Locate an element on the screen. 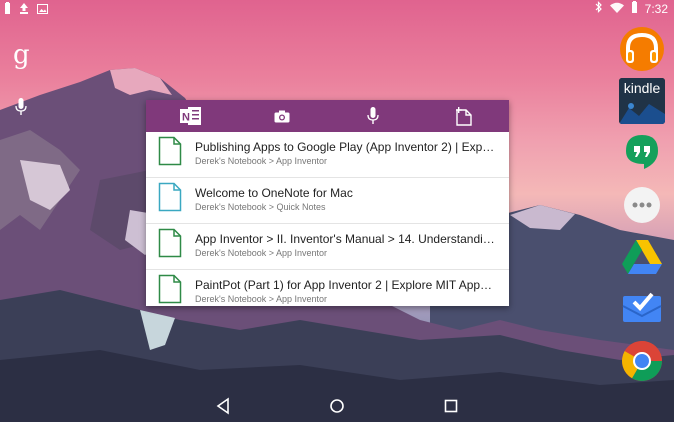 This screenshot has width=674, height=422. kindle-label: kindle is located at coordinates (642, 88).